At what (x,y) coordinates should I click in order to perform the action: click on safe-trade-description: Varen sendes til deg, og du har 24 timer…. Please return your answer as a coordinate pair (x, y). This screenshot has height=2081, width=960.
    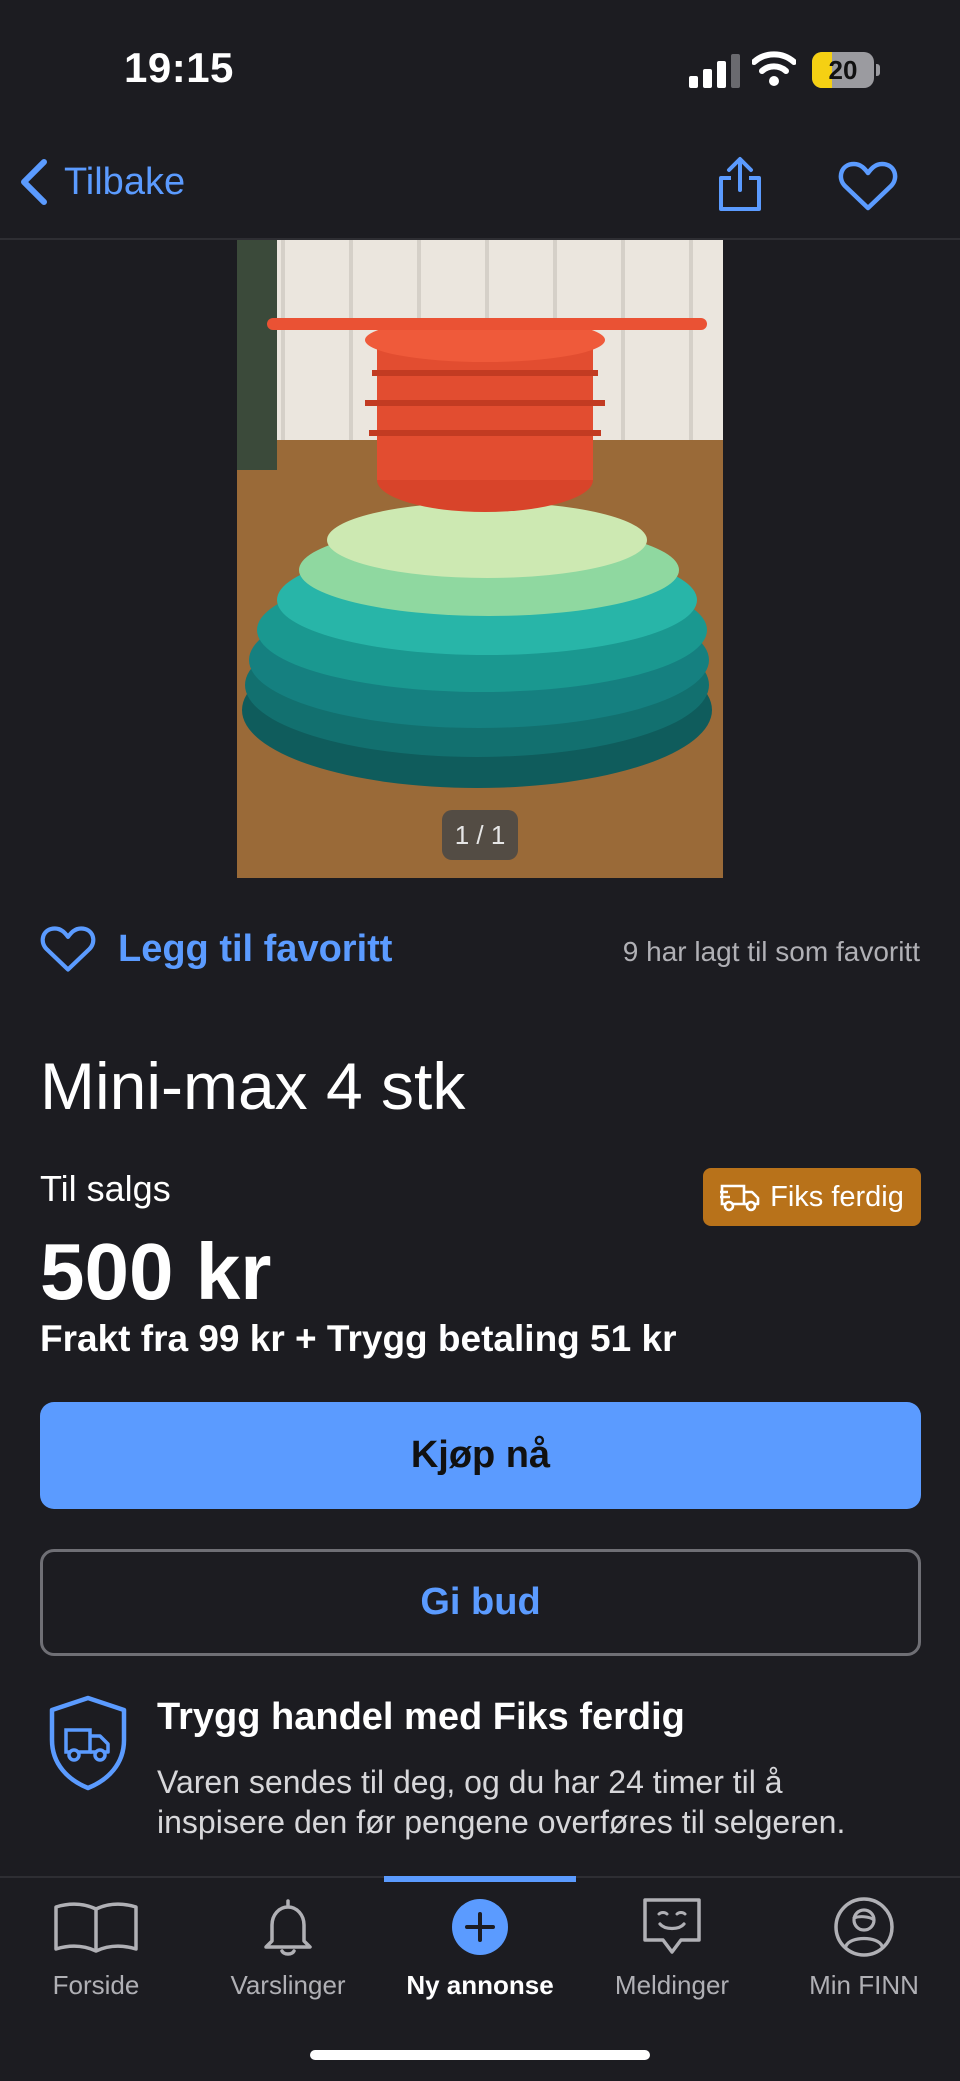
    Looking at the image, I should click on (501, 1802).